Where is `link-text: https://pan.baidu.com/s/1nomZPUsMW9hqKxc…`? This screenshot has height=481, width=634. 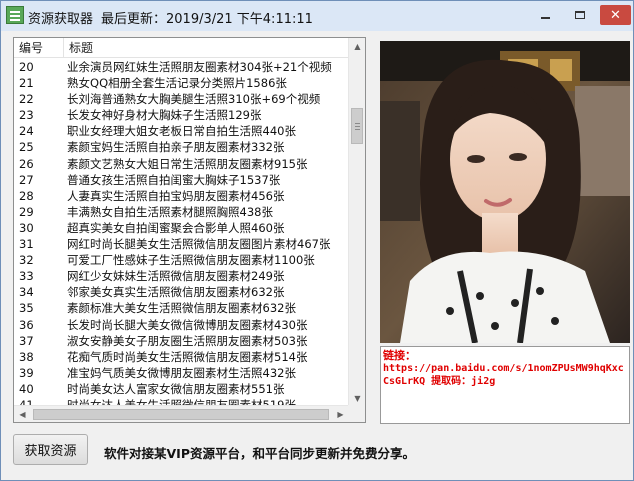 link-text: https://pan.baidu.com/s/1nomZPUsMW9hqKxc… is located at coordinates (505, 375).